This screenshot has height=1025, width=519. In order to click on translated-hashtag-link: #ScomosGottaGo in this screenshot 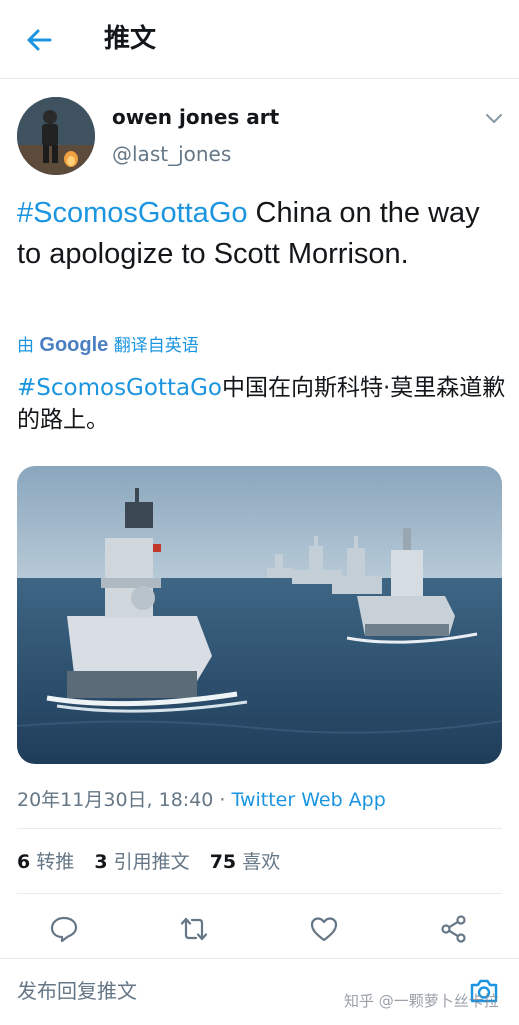, I will do `click(119, 388)`.